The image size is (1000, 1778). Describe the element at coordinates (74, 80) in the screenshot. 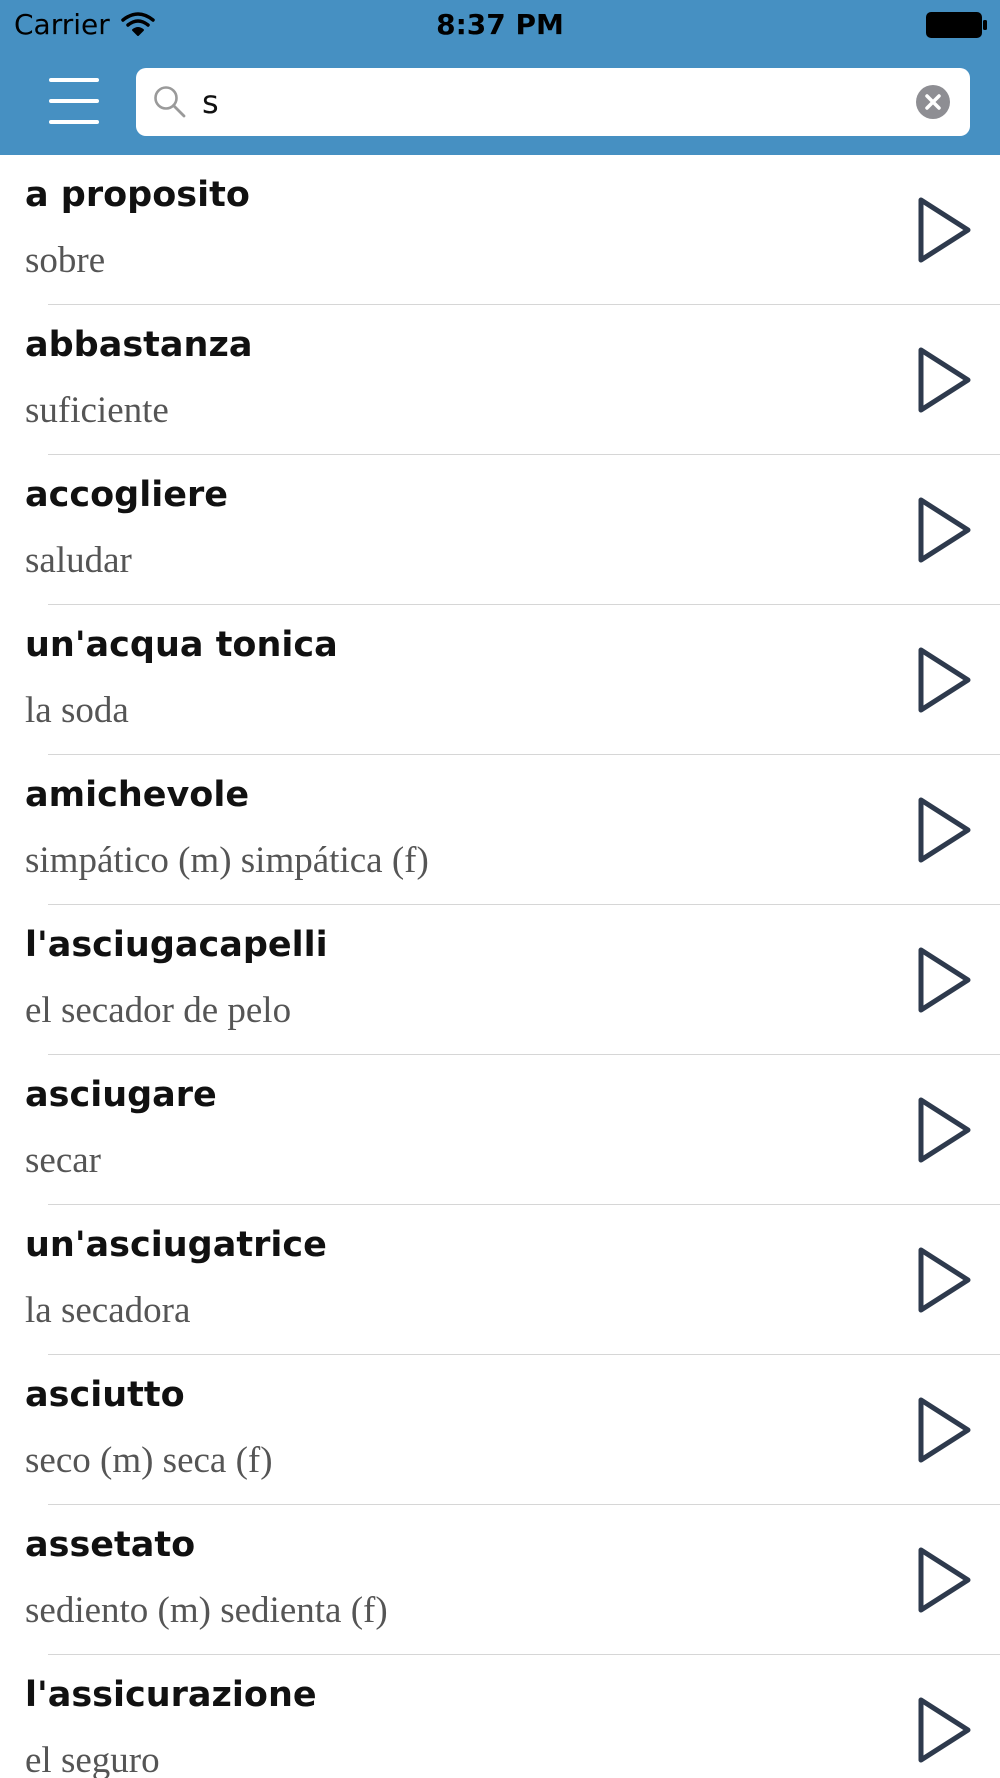

I see `hamburger-menu-icon` at that location.